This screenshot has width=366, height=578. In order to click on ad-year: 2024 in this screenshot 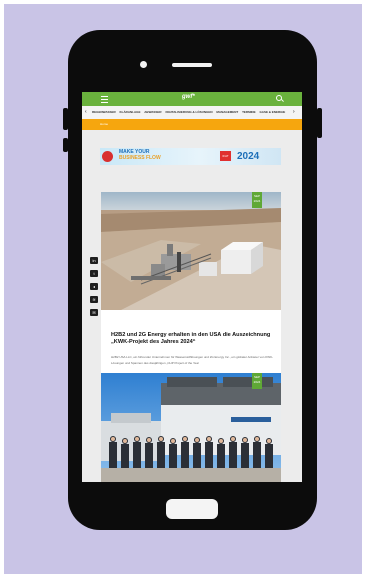, I will do `click(248, 156)`.